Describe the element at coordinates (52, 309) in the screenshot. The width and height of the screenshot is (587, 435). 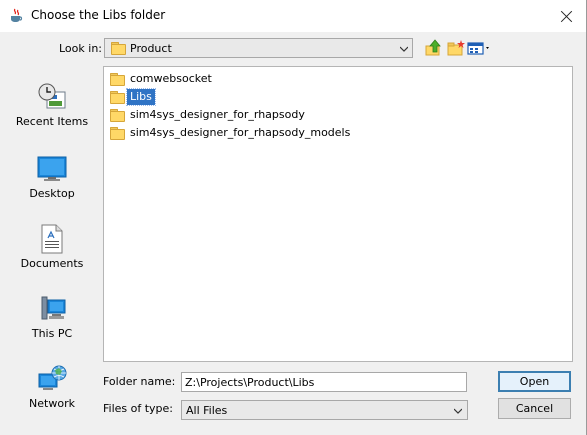
I see `this-pc-icon` at that location.